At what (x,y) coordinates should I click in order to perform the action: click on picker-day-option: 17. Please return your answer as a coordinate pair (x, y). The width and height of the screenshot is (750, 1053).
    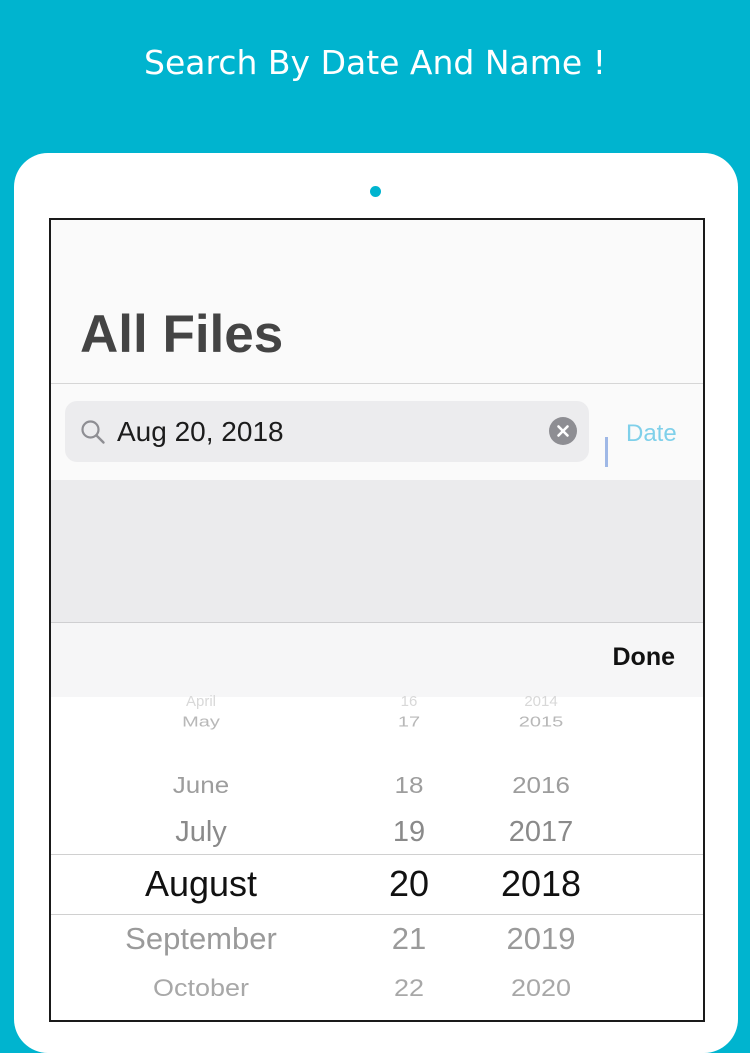
    Looking at the image, I should click on (409, 722).